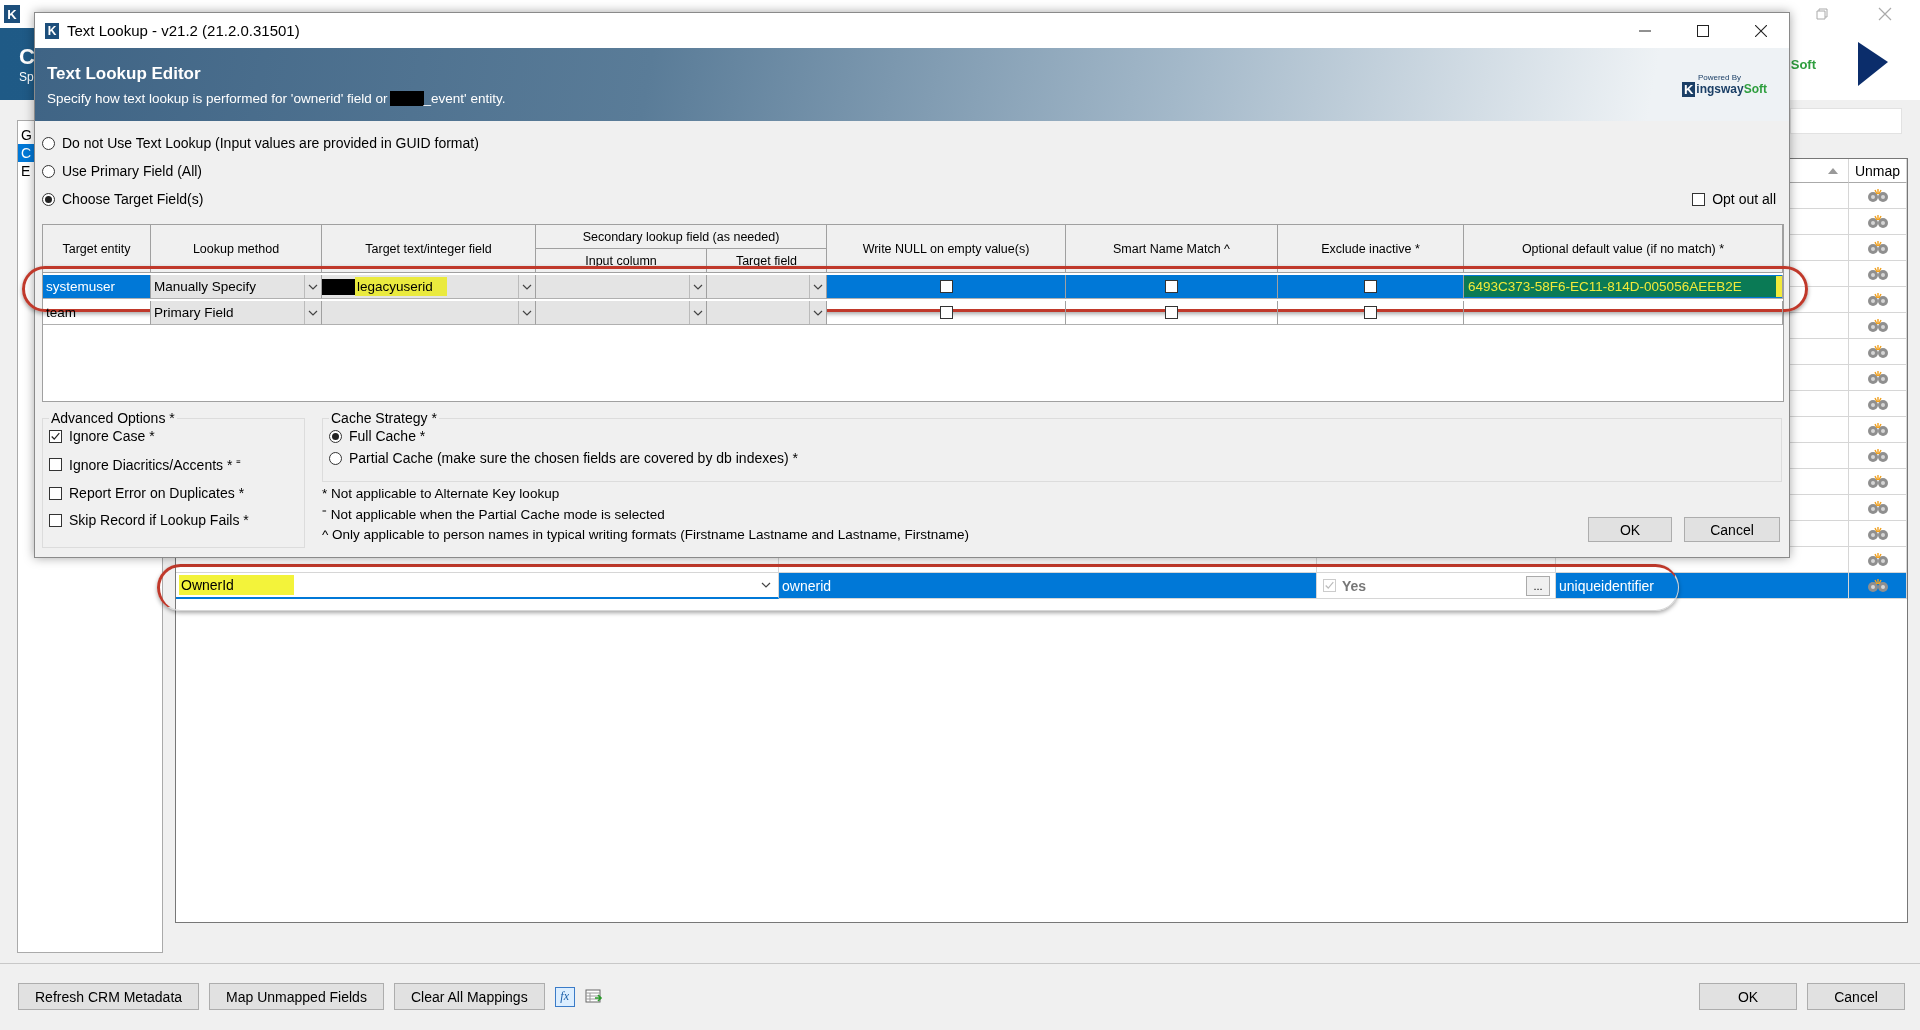 The height and width of the screenshot is (1030, 1920). I want to click on list-item: C, so click(26, 153).